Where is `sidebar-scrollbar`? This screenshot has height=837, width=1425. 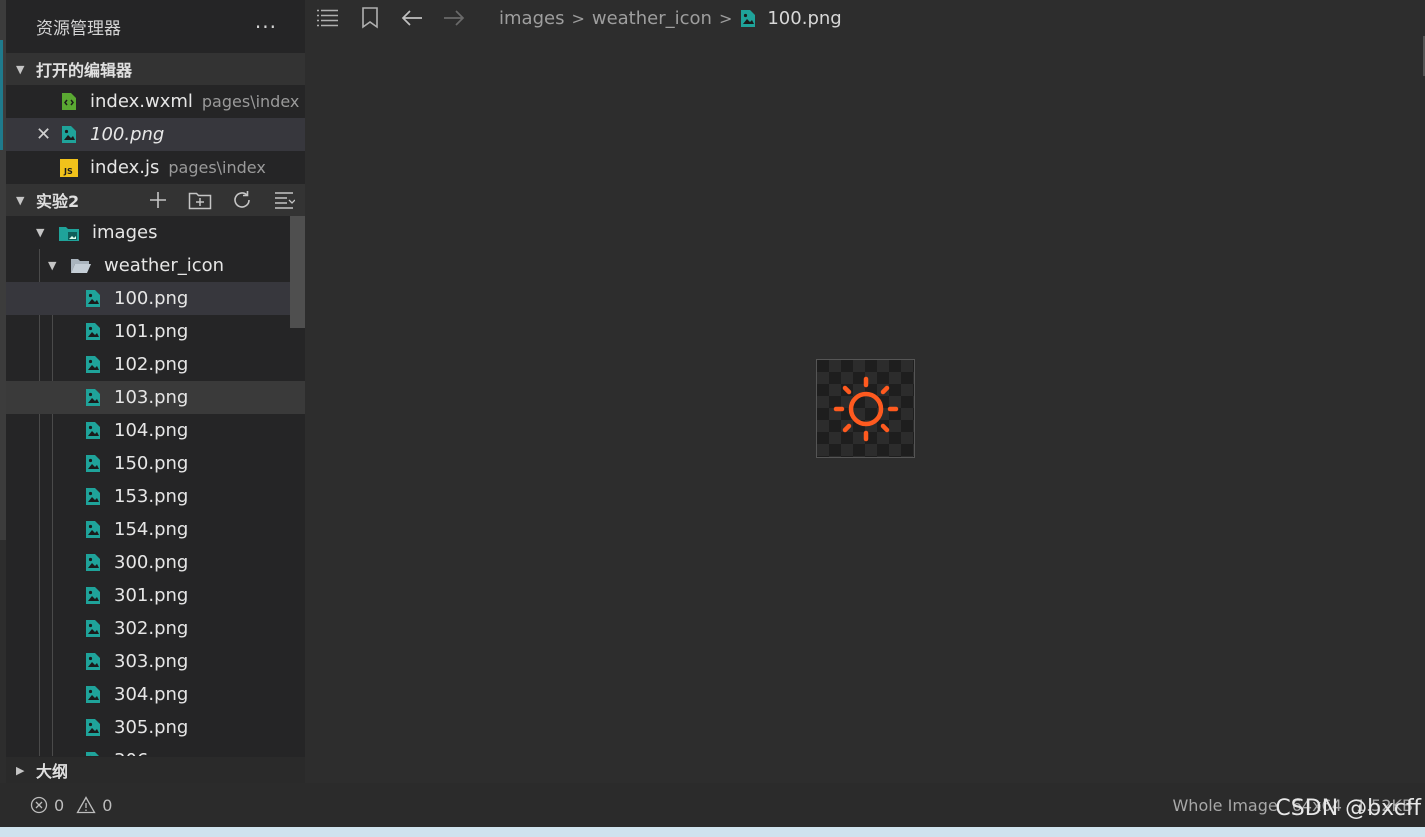
sidebar-scrollbar is located at coordinates (297, 272).